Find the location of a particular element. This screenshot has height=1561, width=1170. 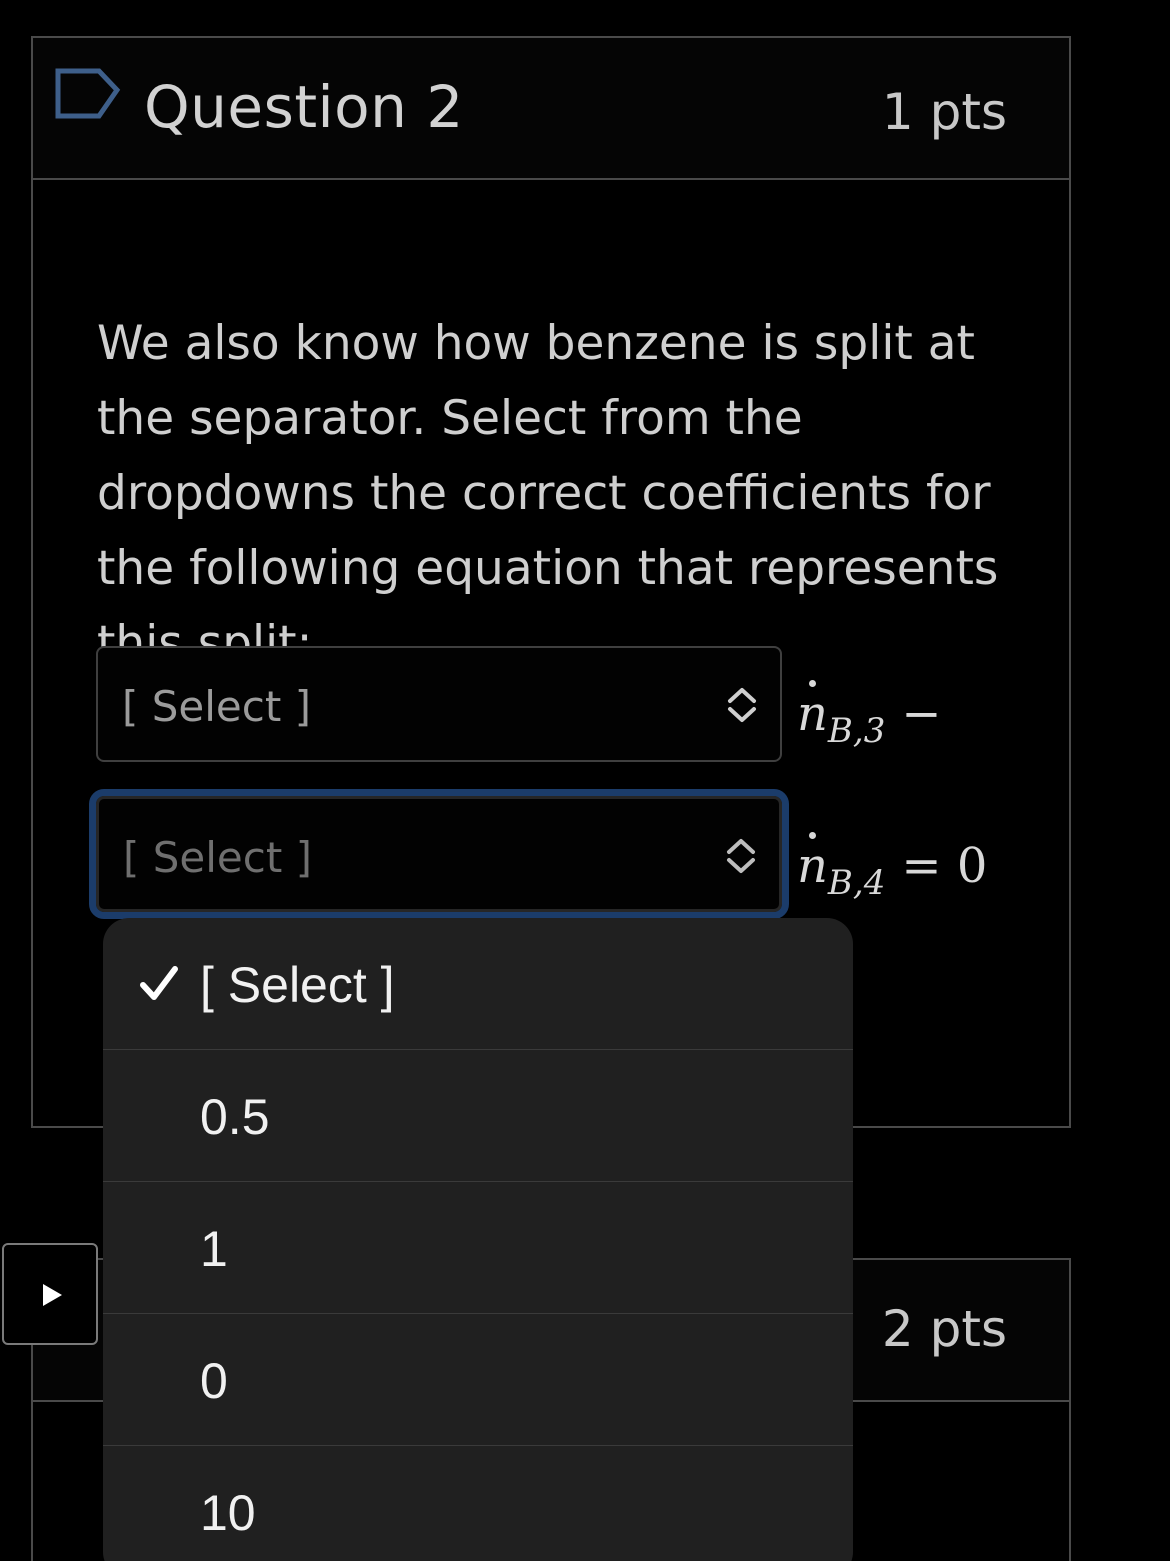

question-title: Question 2 is located at coordinates (304, 107).